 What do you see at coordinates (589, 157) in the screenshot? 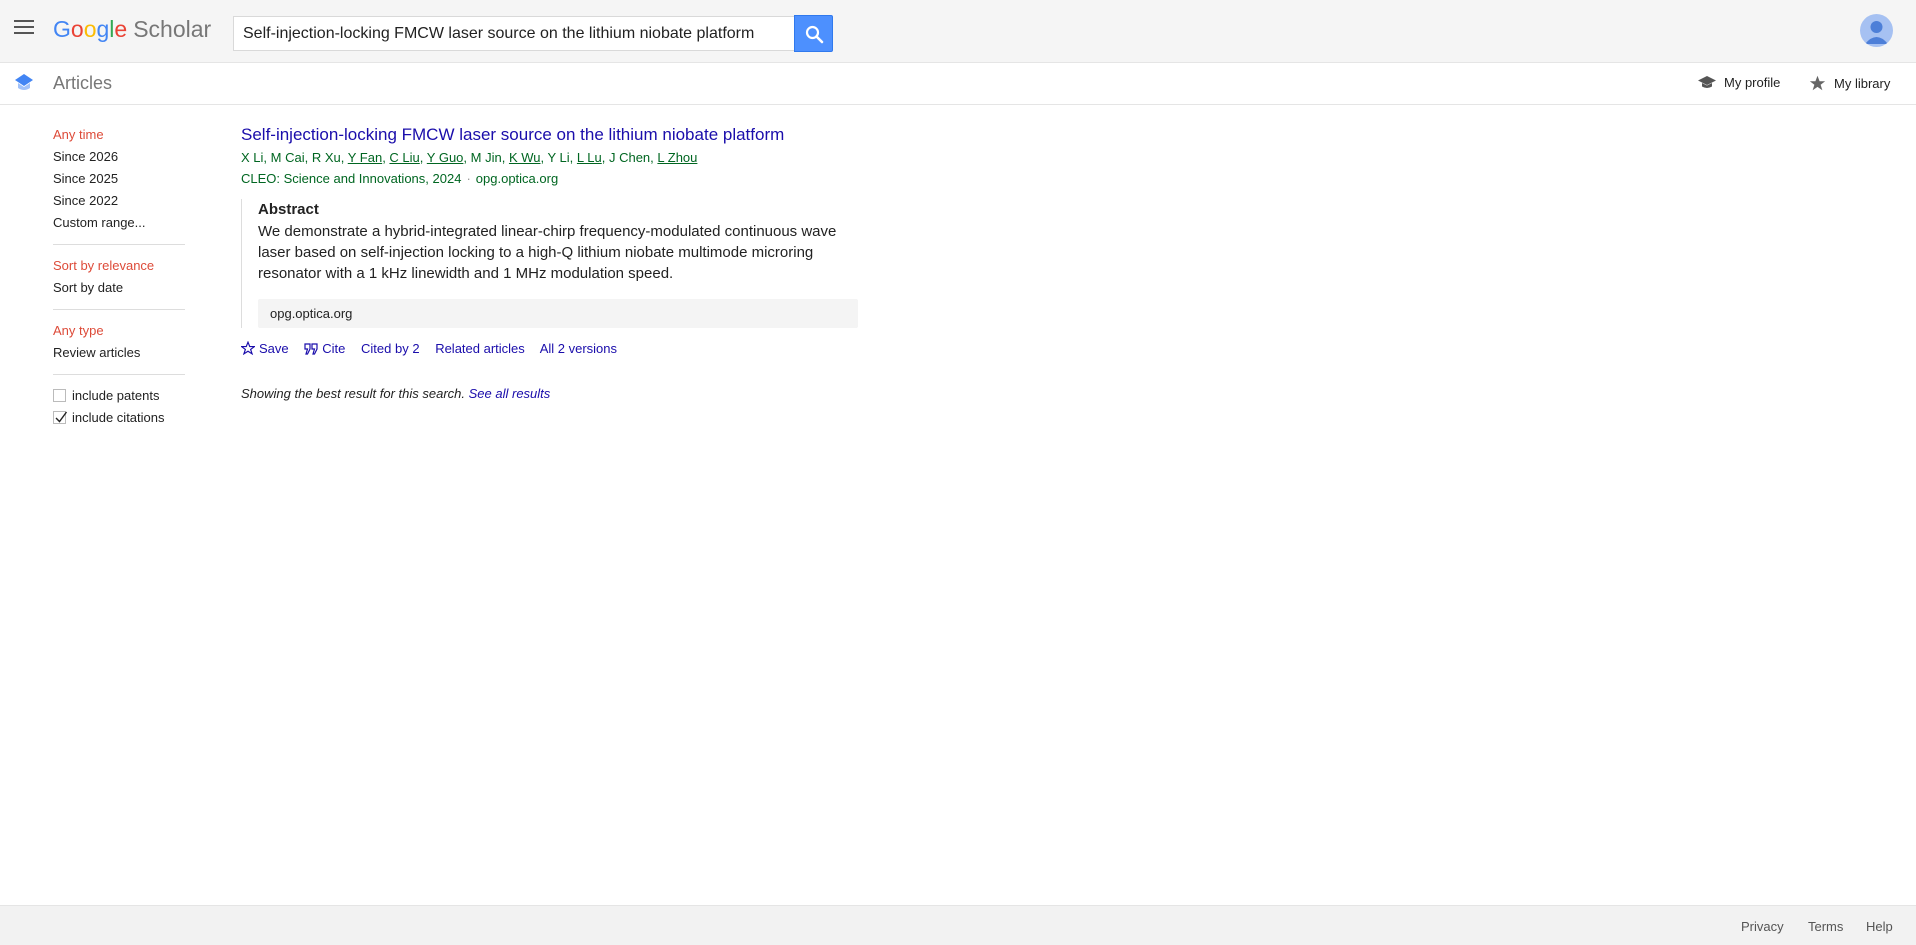
I see `author-link: L Lu` at bounding box center [589, 157].